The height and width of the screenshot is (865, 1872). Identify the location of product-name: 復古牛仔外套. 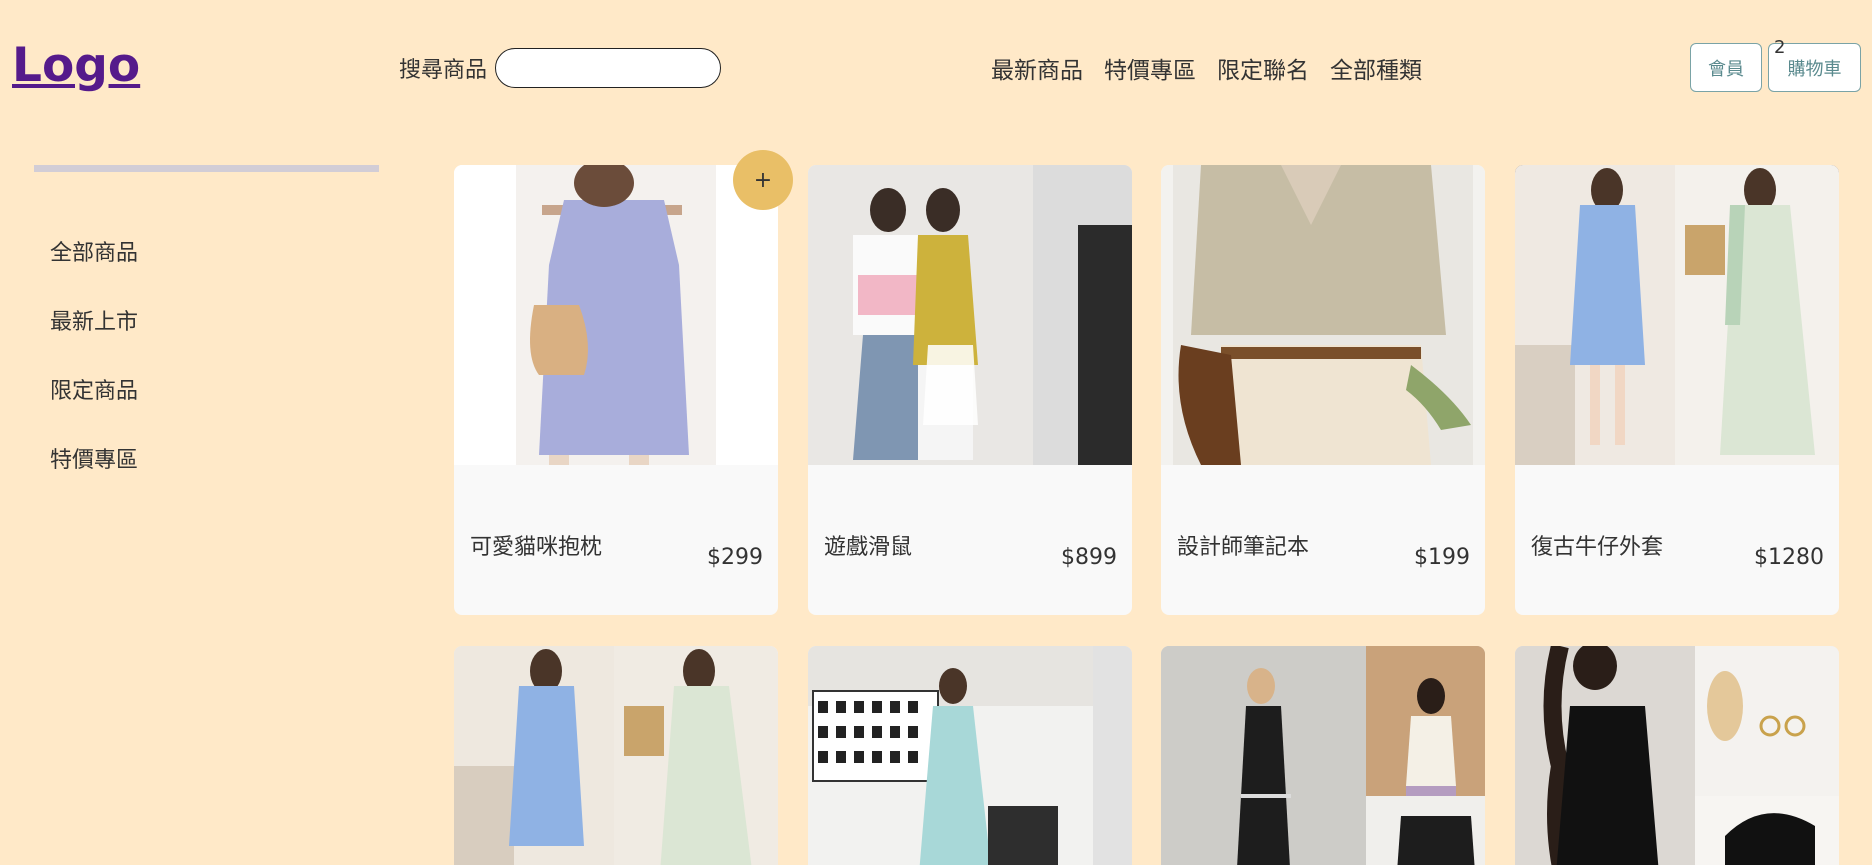
(1597, 547).